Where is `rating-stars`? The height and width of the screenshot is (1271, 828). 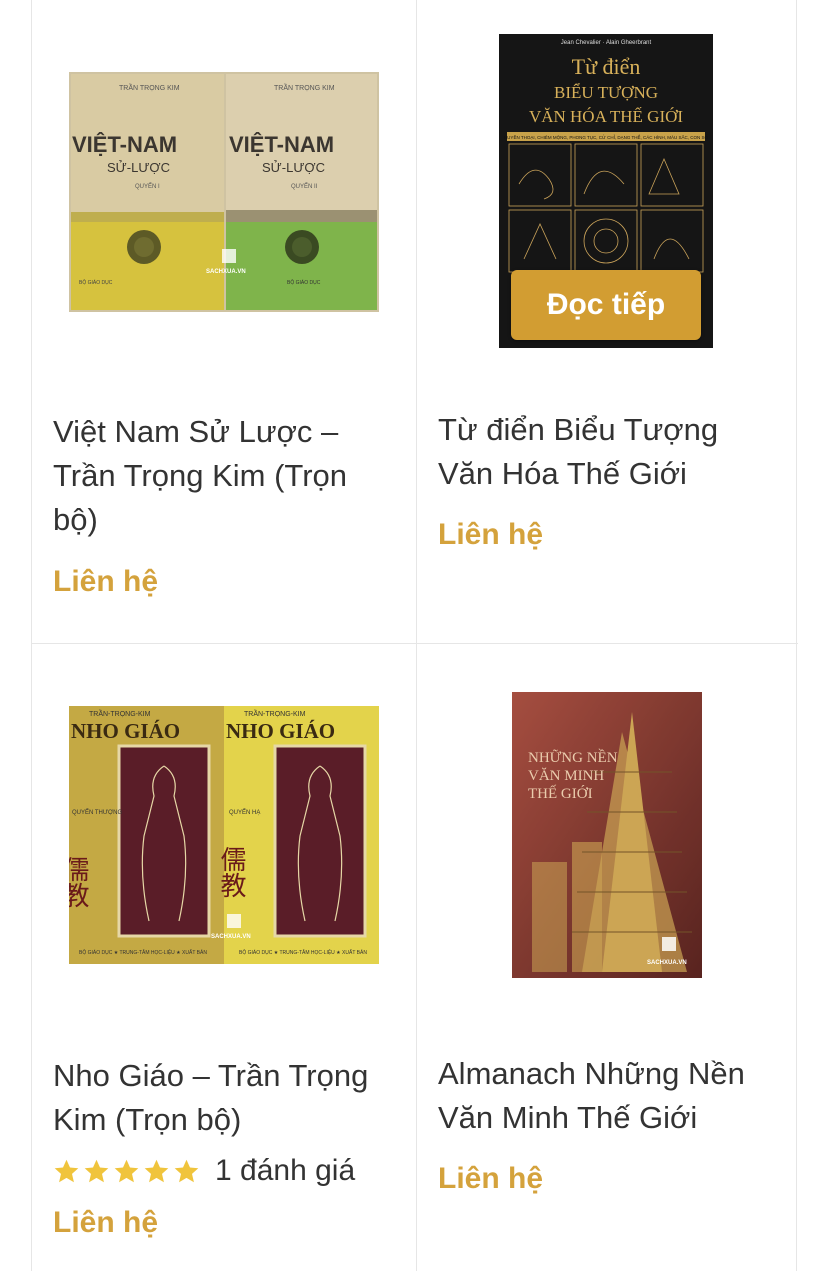
rating-stars is located at coordinates (126, 1171).